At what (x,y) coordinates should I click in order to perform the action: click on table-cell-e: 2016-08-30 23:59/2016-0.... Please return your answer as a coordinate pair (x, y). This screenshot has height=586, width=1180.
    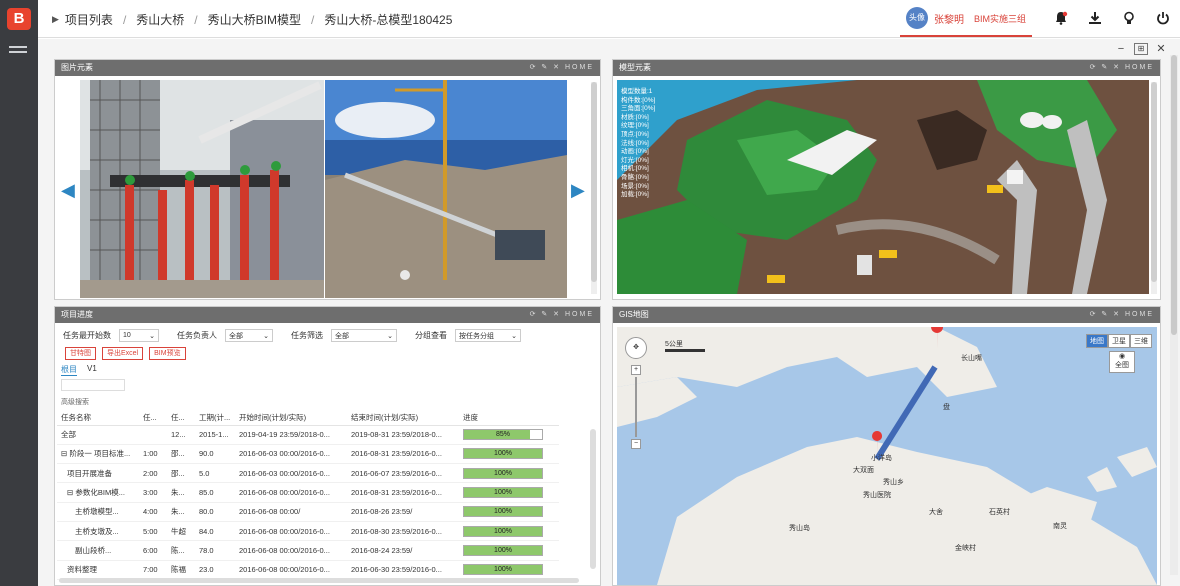
    Looking at the image, I should click on (403, 531).